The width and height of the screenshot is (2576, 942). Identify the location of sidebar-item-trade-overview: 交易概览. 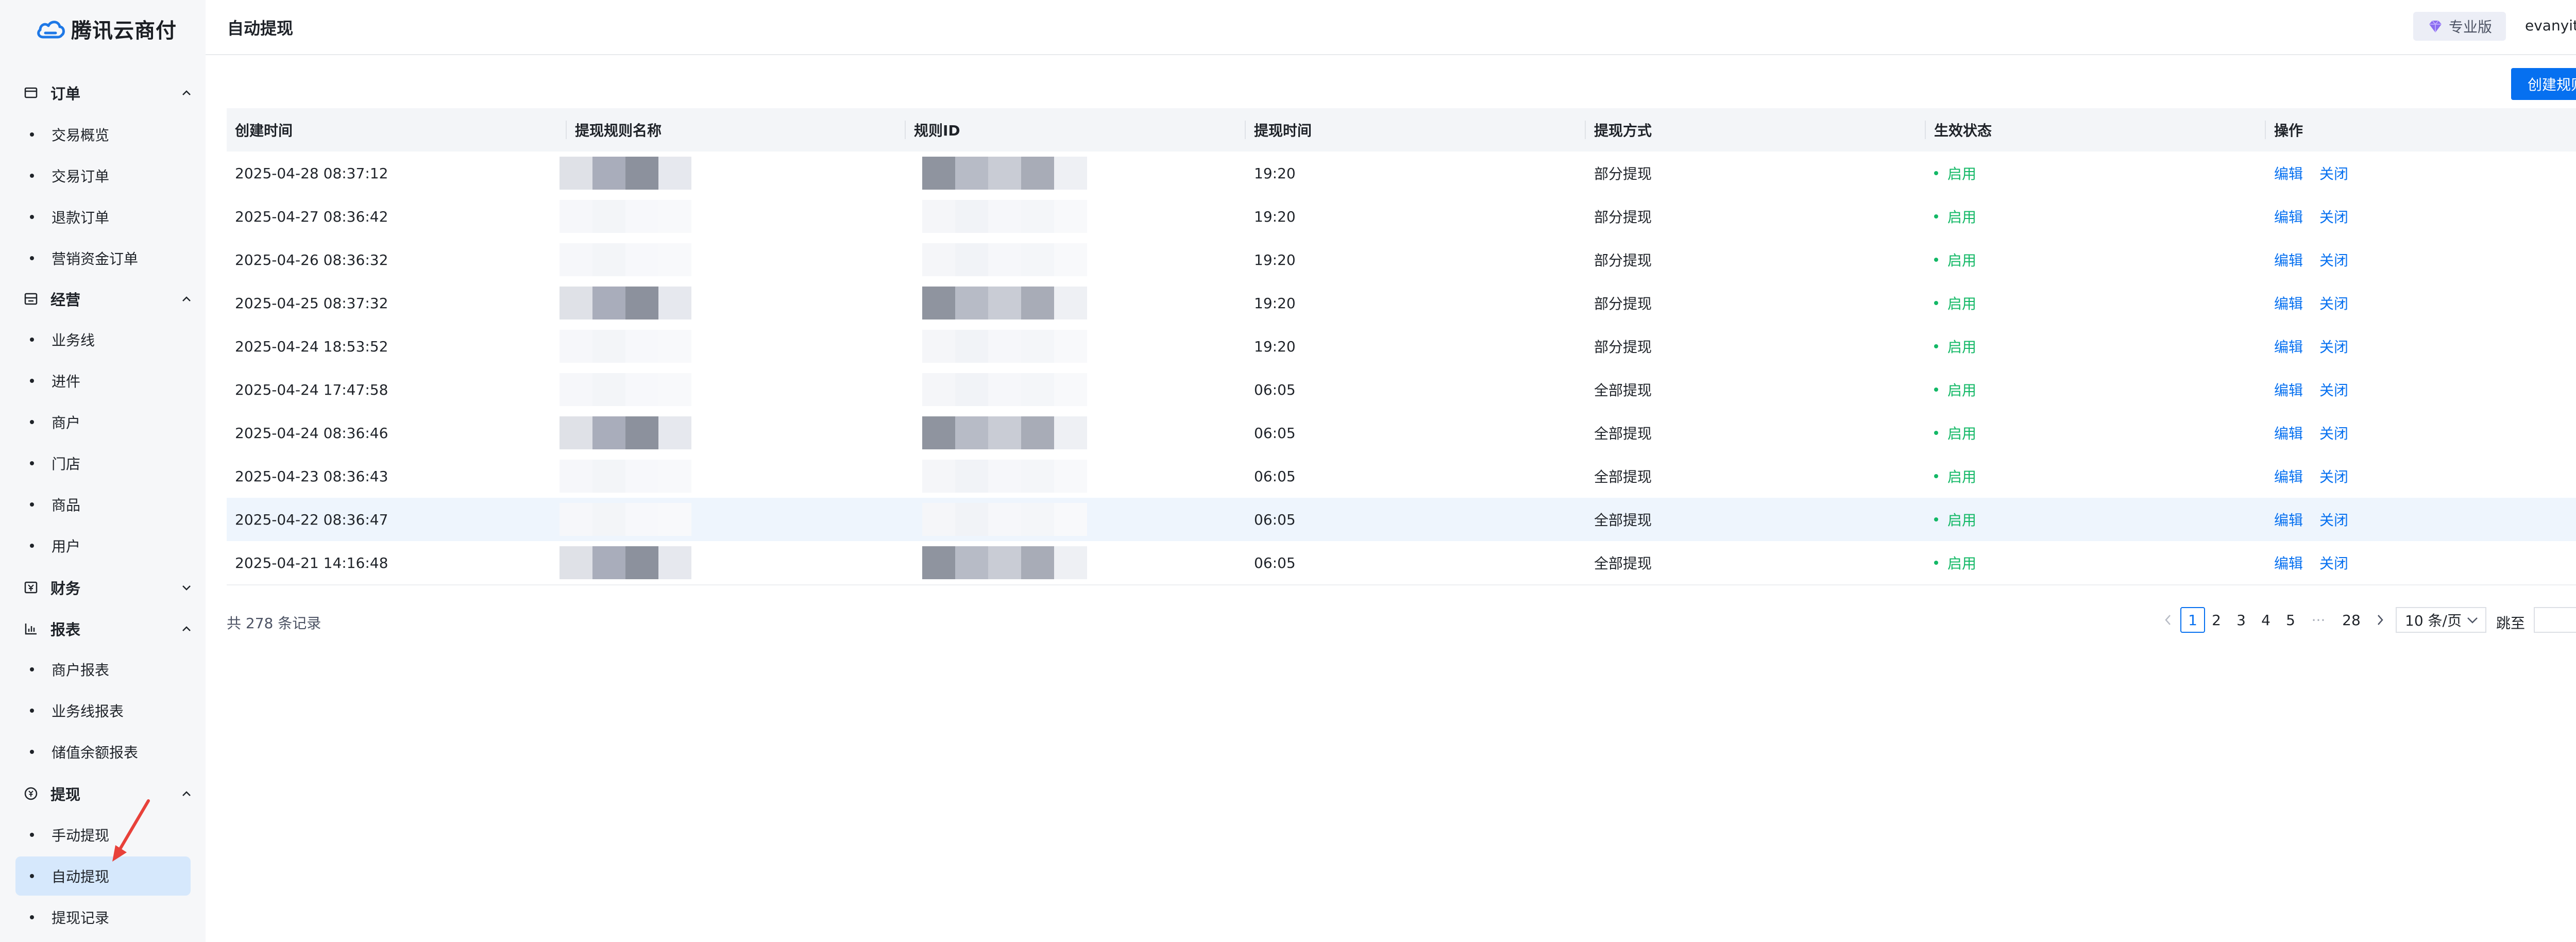
(103, 134).